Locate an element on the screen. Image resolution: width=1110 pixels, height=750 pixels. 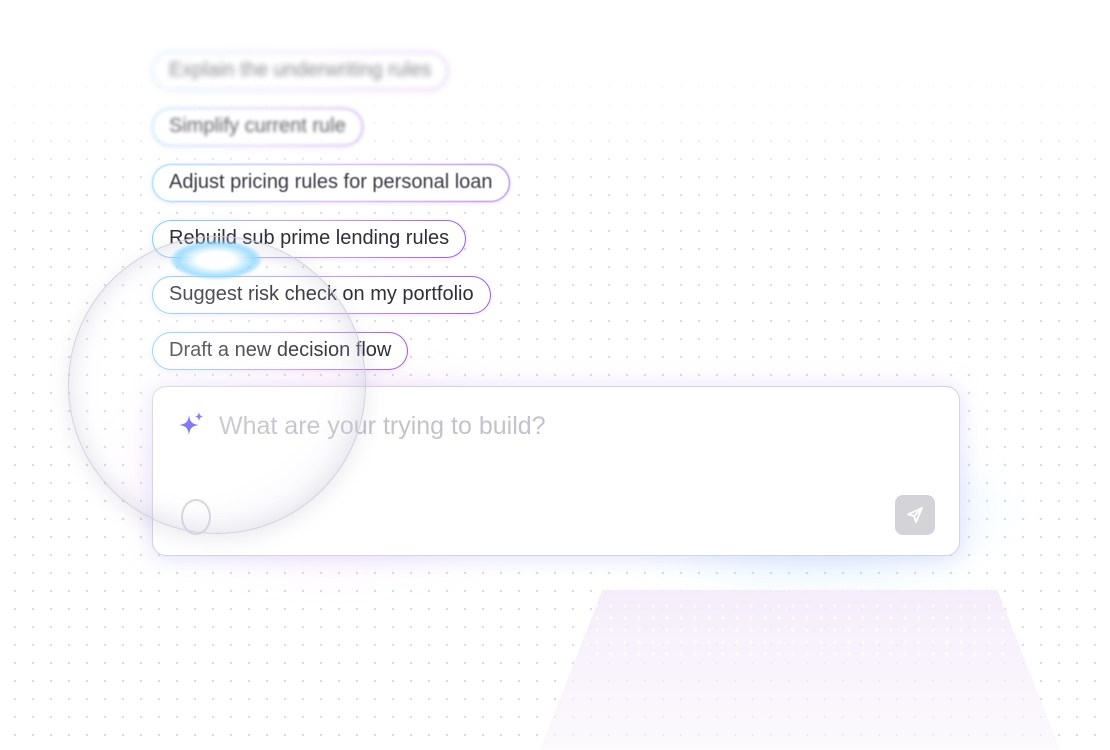
suggestion-chip: Suggest risk check on my portfolio is located at coordinates (321, 295).